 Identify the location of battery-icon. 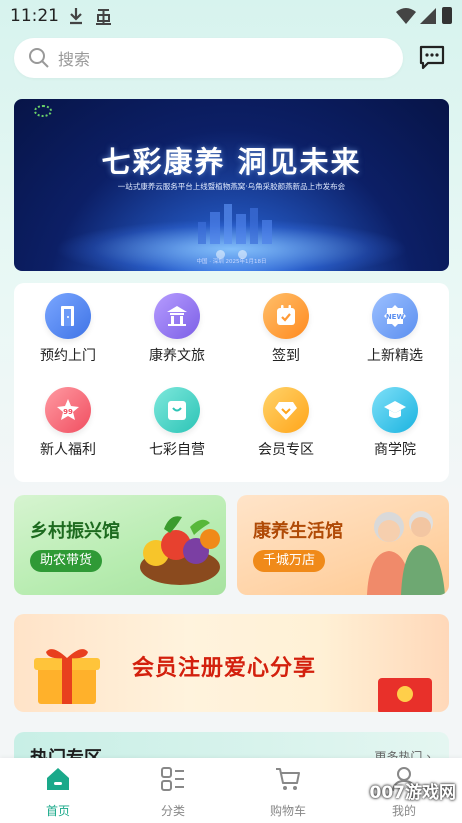
(447, 15).